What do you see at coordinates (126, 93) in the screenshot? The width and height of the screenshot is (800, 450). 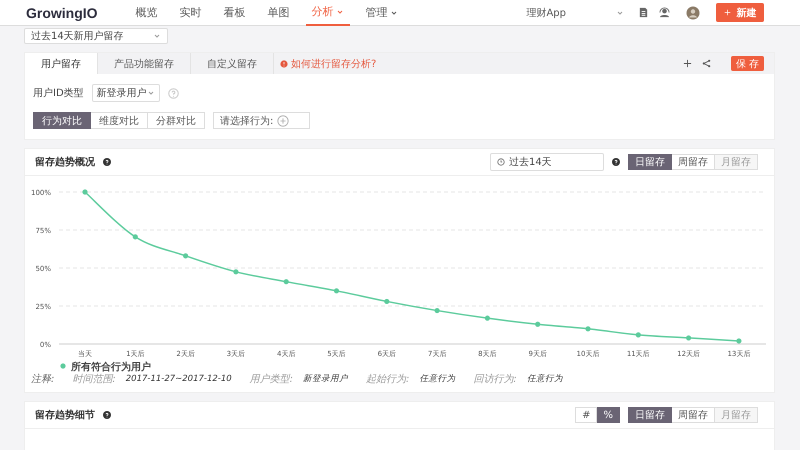 I see `user-type-dropdown: 新登录用户` at bounding box center [126, 93].